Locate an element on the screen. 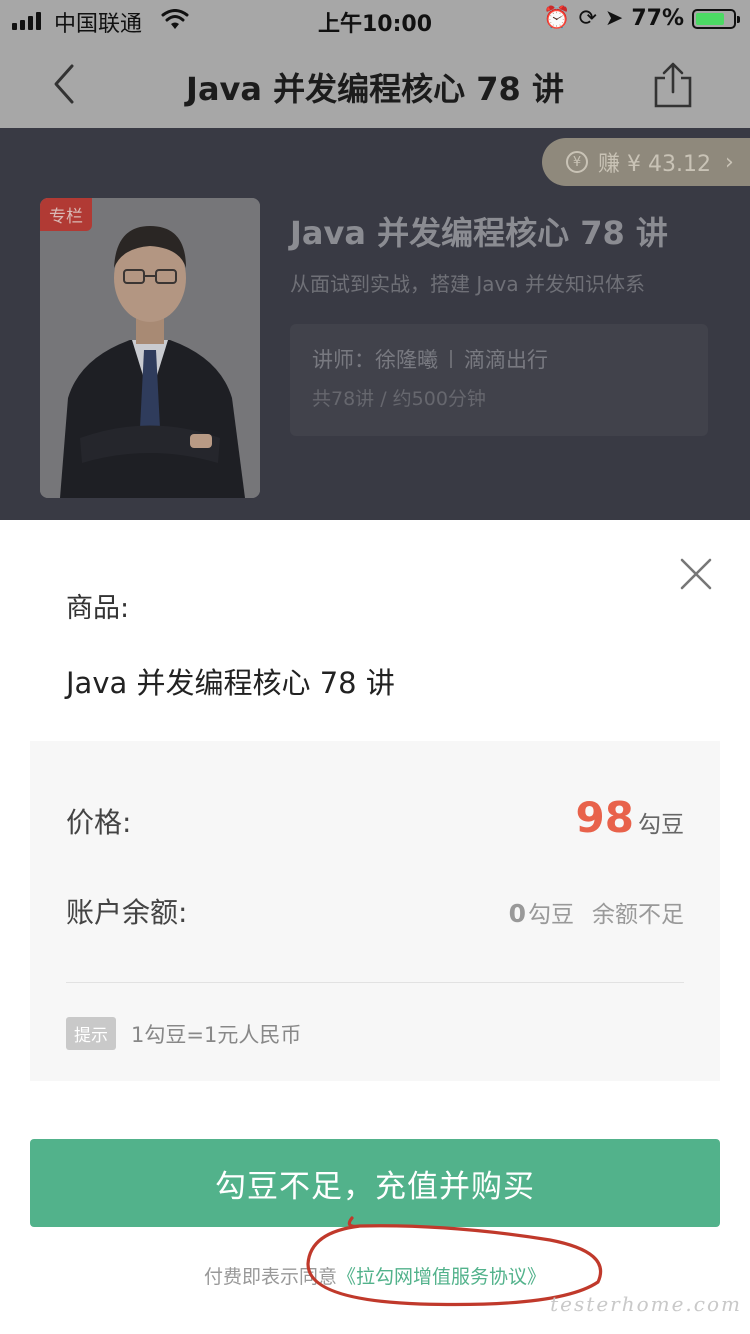 The height and width of the screenshot is (1334, 750). balance-amount: 0 is located at coordinates (517, 913).